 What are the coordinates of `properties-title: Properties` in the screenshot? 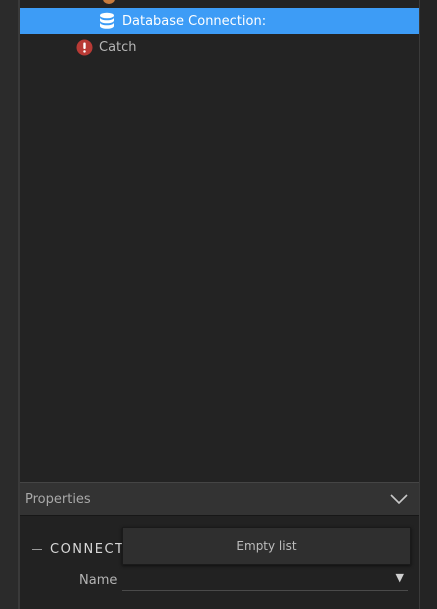 It's located at (58, 499).